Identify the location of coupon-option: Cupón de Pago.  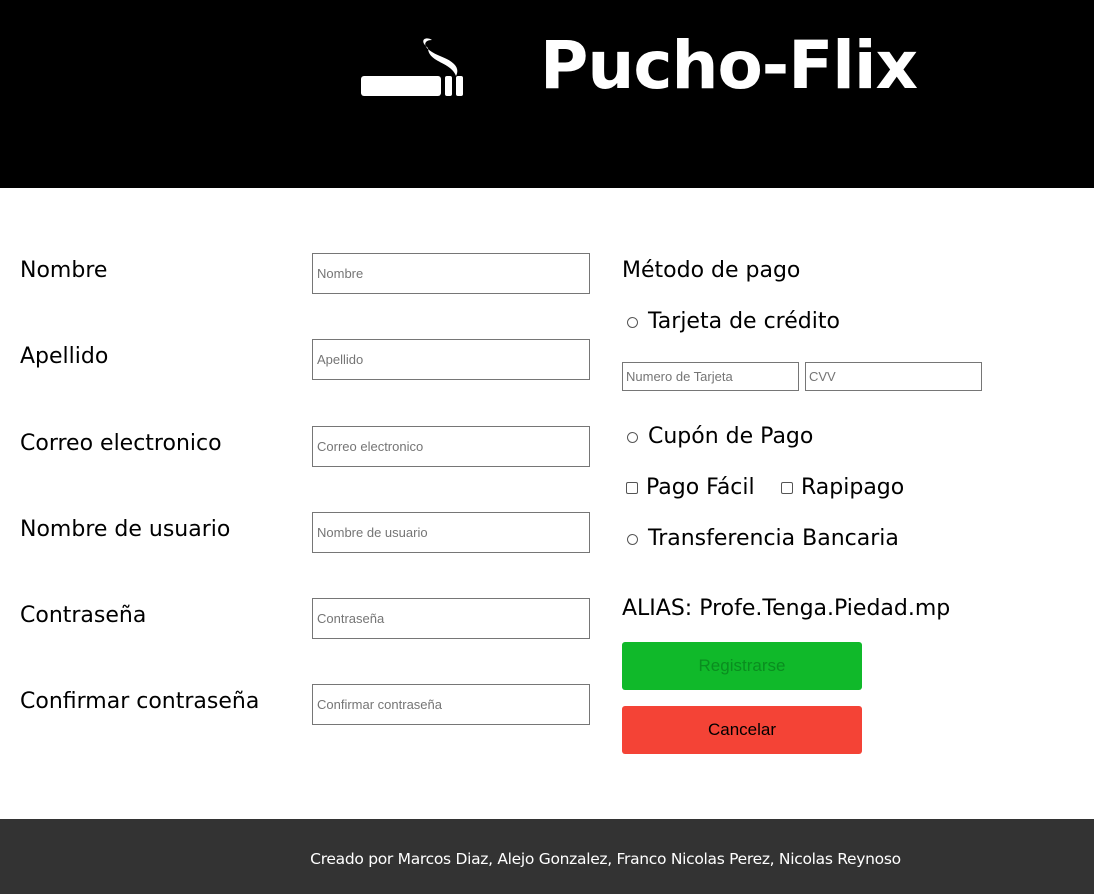
(720, 437).